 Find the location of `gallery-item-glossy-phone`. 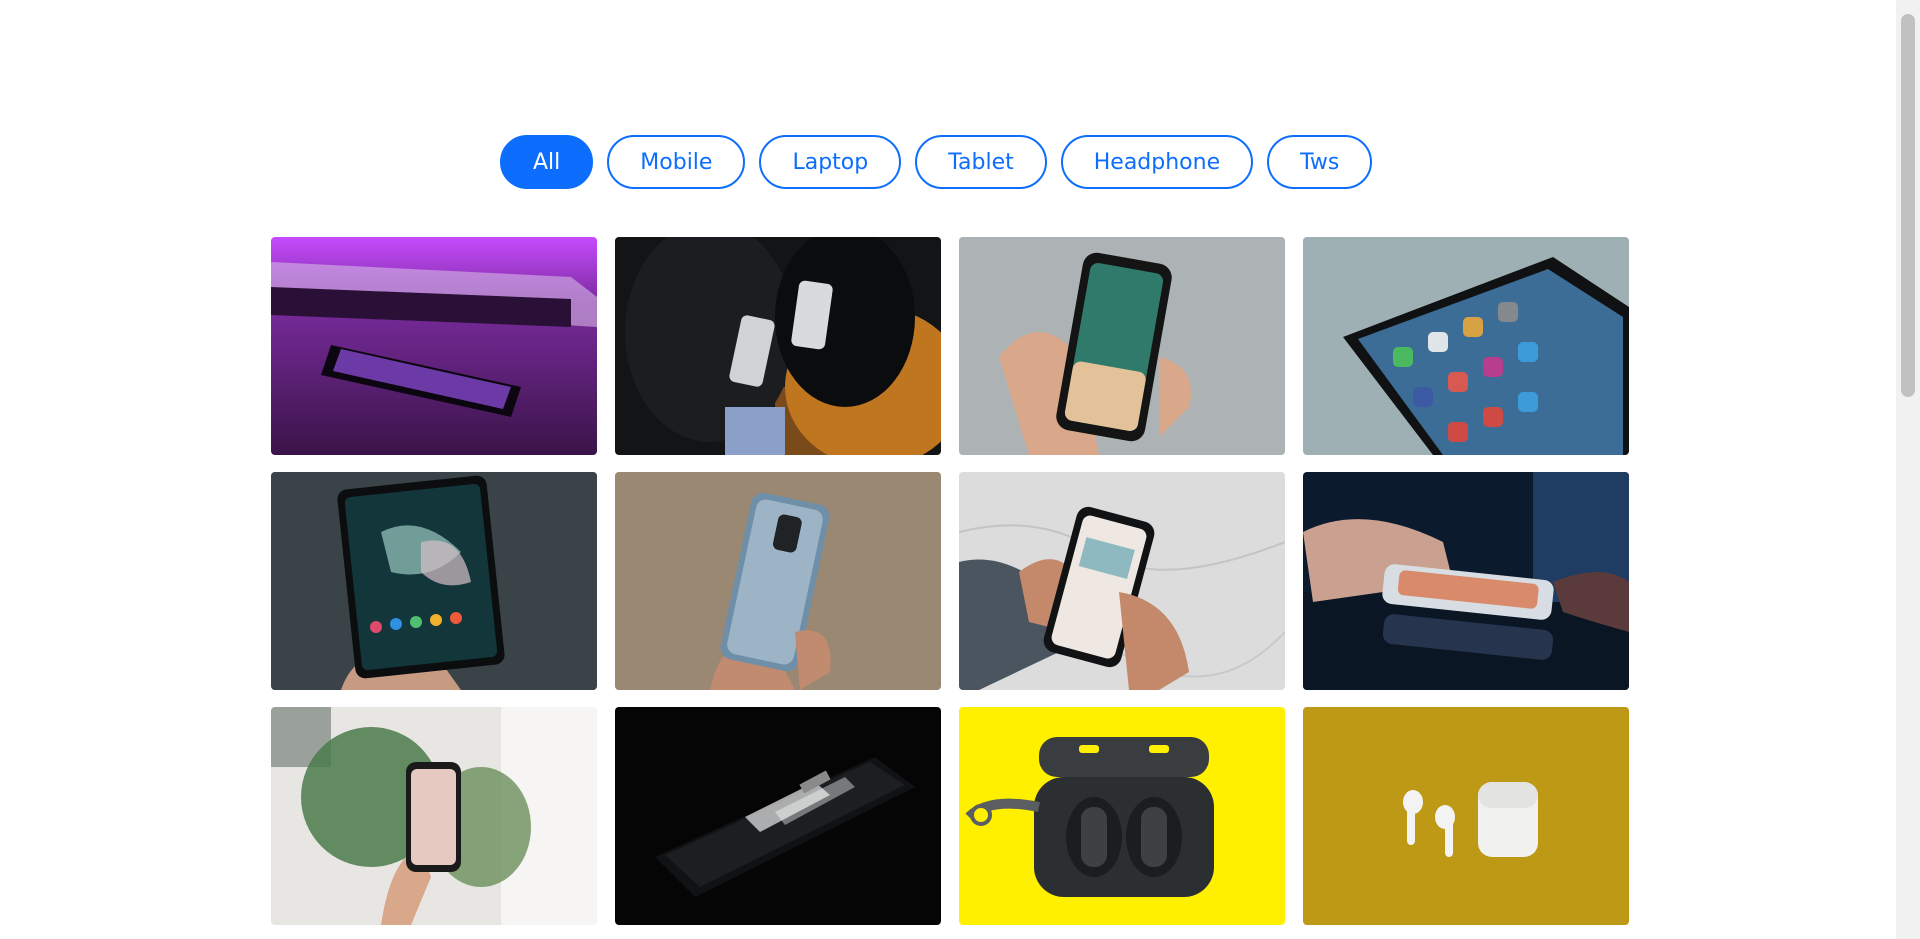

gallery-item-glossy-phone is located at coordinates (778, 816).